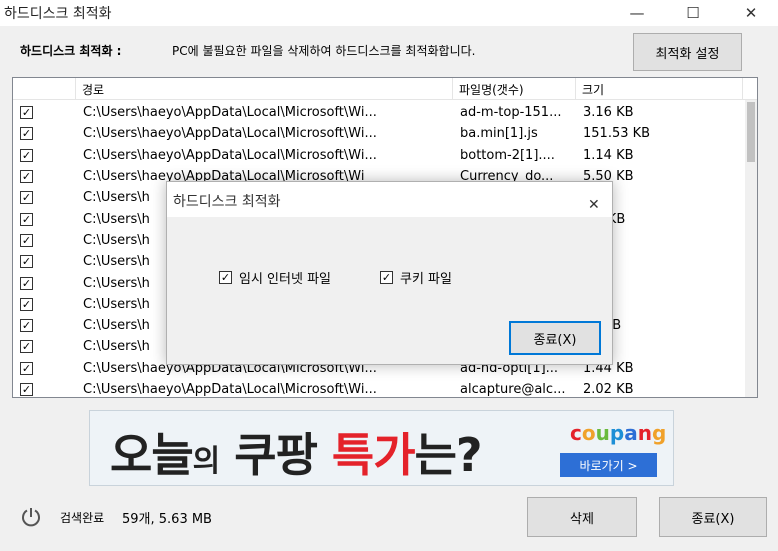 The image size is (778, 551). Describe the element at coordinates (275, 455) in the screenshot. I see `ad-text-coupang: 쿠팡` at that location.